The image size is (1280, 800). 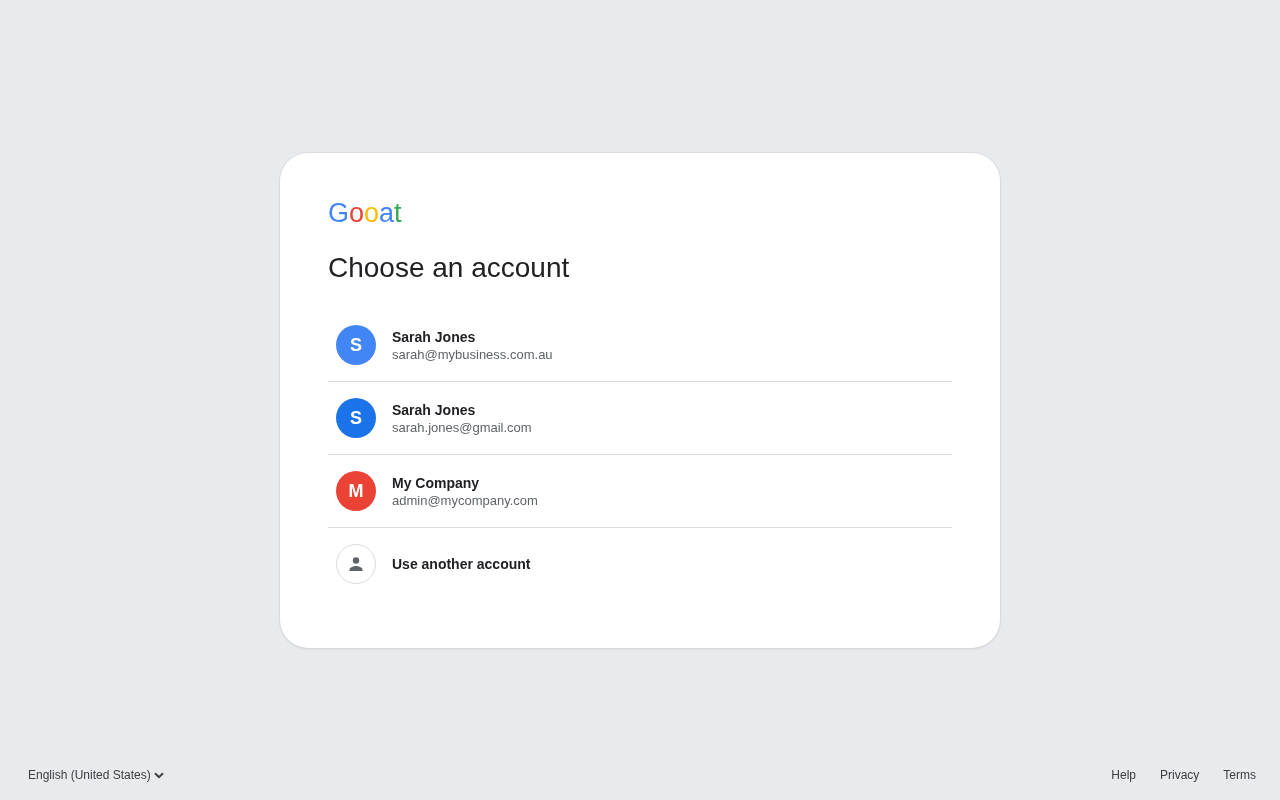 What do you see at coordinates (96, 775) in the screenshot?
I see `language-dropdown: English (United States)` at bounding box center [96, 775].